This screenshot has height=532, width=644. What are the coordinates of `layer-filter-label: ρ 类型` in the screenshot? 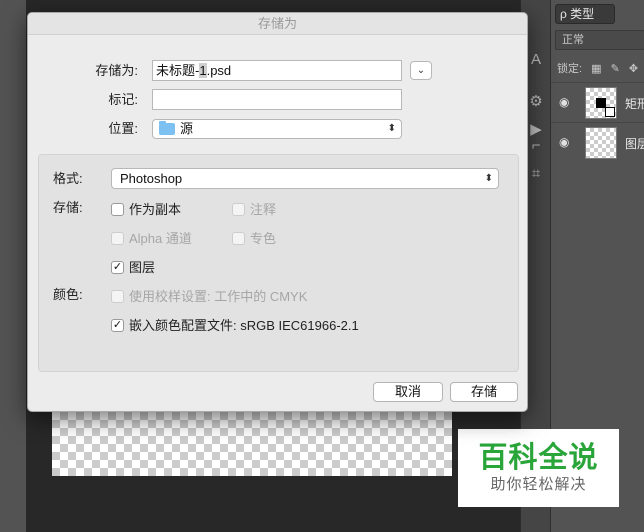 It's located at (577, 14).